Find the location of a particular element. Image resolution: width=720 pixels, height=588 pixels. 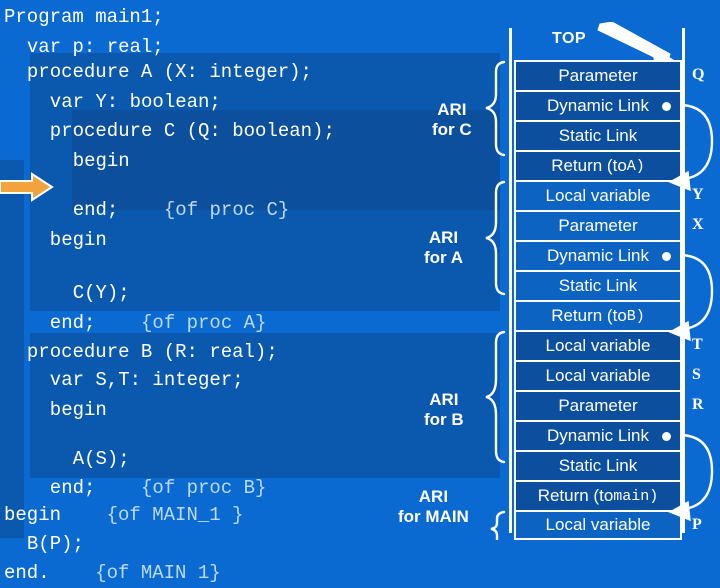

ari-label: ARI for C is located at coordinates (452, 120).